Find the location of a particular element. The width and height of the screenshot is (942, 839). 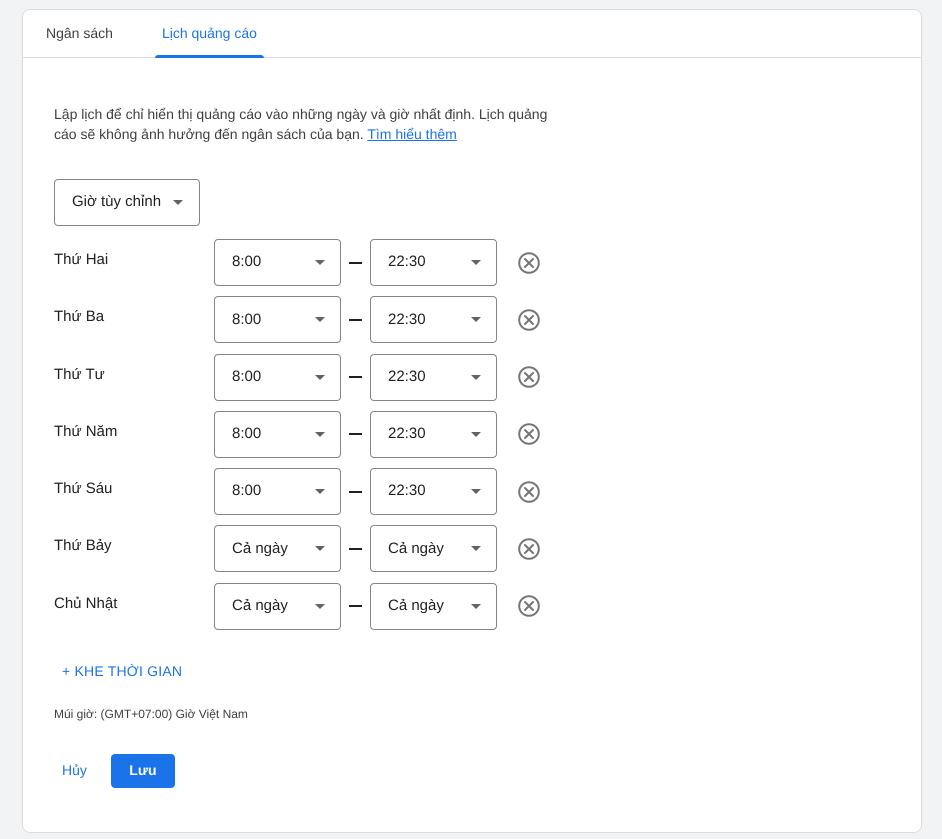

description-text: Lập lịch để chỉ hiển thị quảng cáo vào những ngày và giờ nhất định. Lịch quảng cáo sẽ không ảnh hưởng đến ngân sách của bạn. Tìm hiểu thêm is located at coordinates (301, 124).